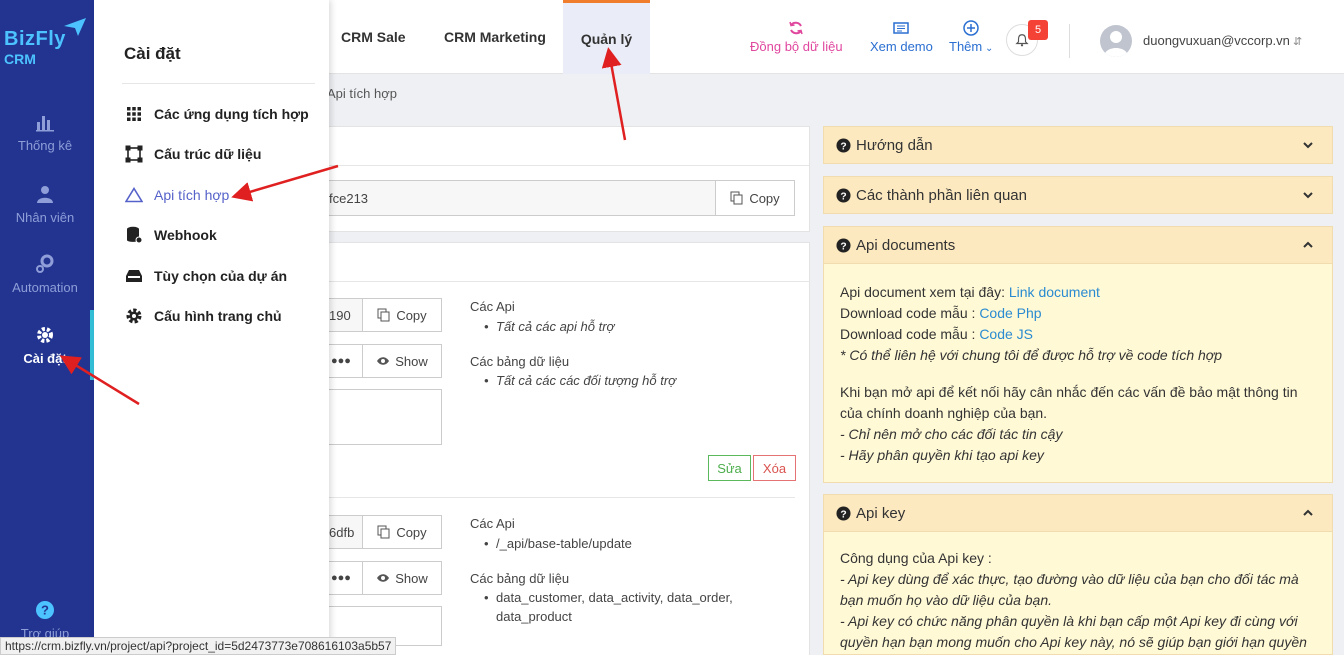 This screenshot has height=655, width=1344. What do you see at coordinates (513, 198) in the screenshot?
I see `project-key-field: fce213` at bounding box center [513, 198].